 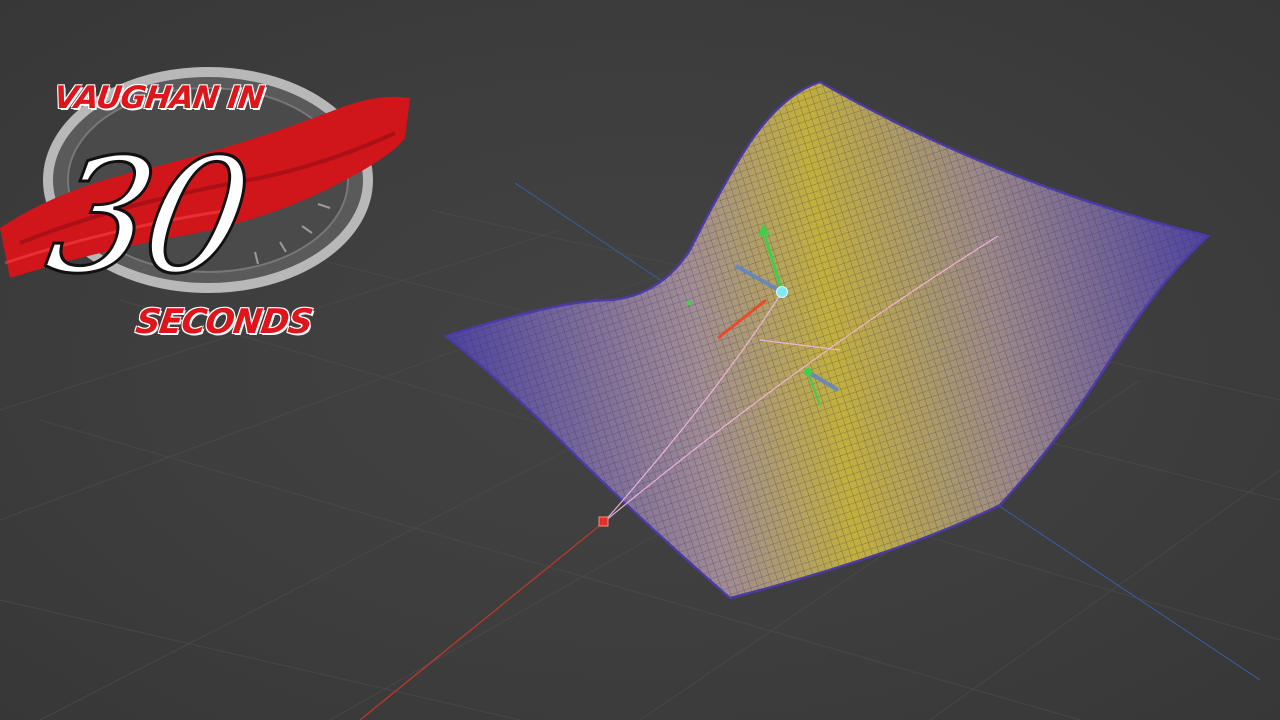 I want to click on spline-start-point, so click(x=603, y=521).